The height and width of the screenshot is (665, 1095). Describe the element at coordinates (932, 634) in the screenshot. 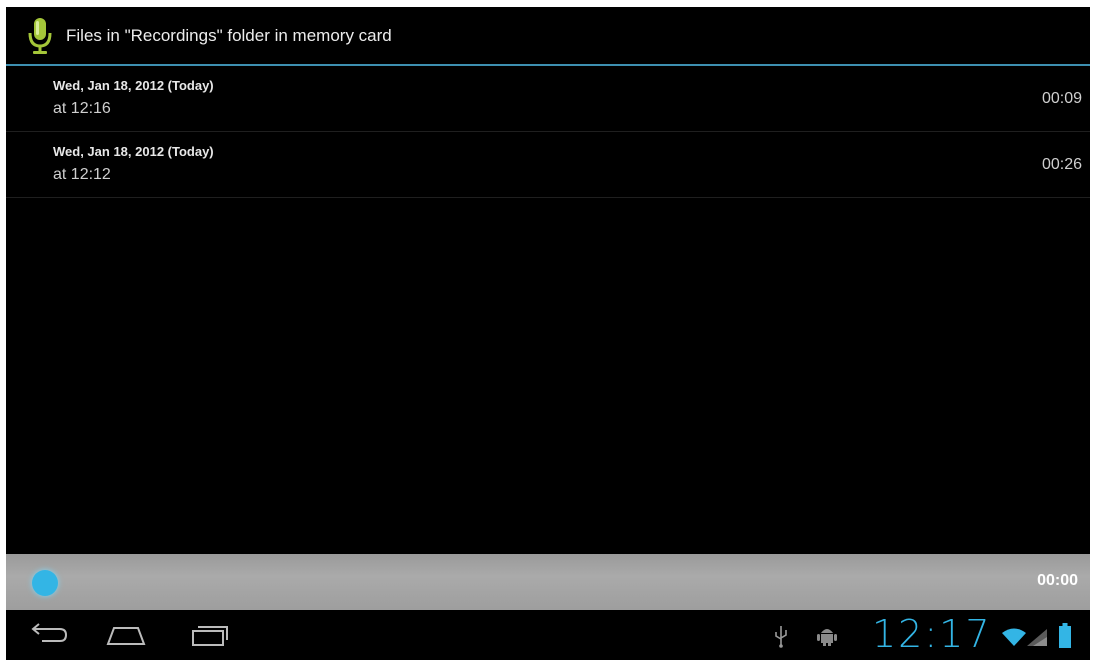

I see `status-clock: 12:17` at that location.